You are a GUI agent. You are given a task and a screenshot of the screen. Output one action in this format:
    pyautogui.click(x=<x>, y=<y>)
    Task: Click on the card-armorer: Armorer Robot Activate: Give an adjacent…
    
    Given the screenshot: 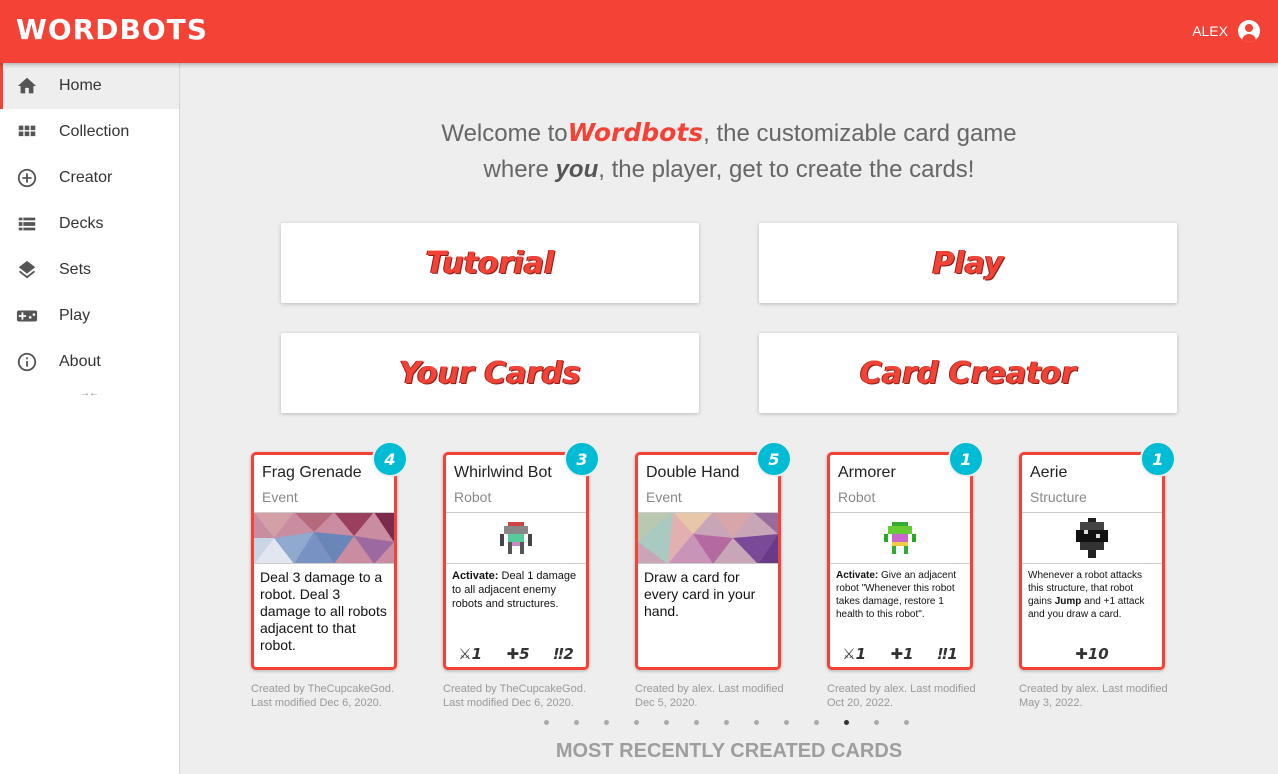 What is the action you would take?
    pyautogui.click(x=905, y=555)
    